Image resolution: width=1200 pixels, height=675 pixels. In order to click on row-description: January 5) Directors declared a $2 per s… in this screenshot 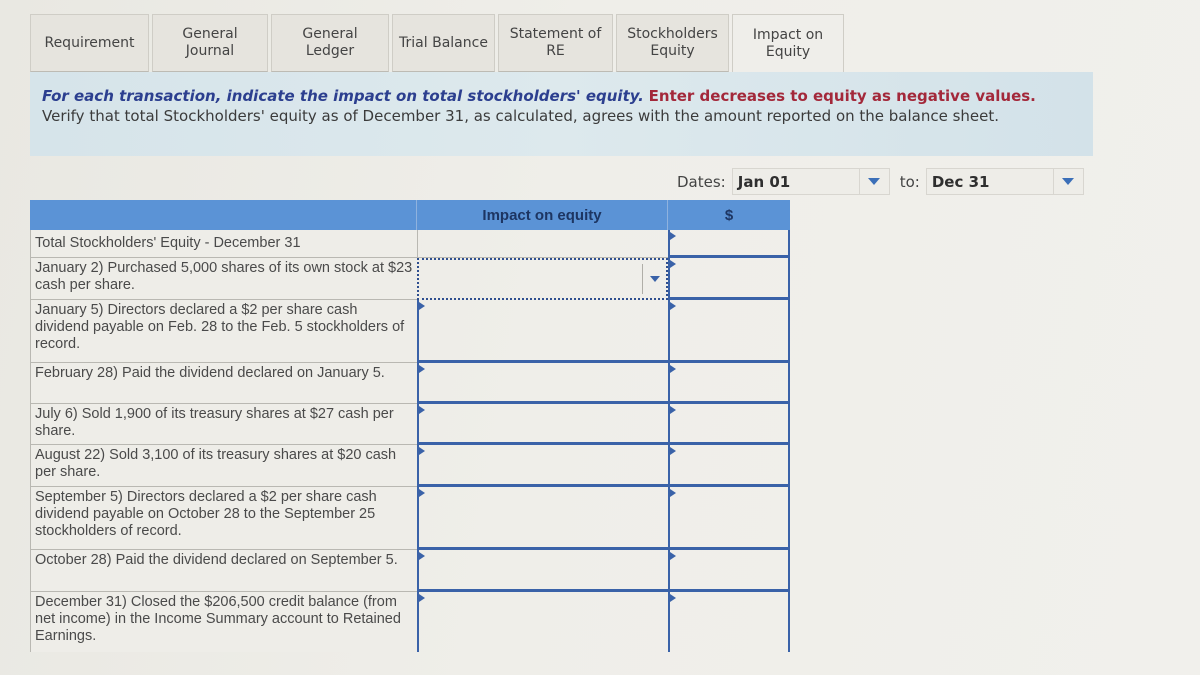, I will do `click(223, 331)`.